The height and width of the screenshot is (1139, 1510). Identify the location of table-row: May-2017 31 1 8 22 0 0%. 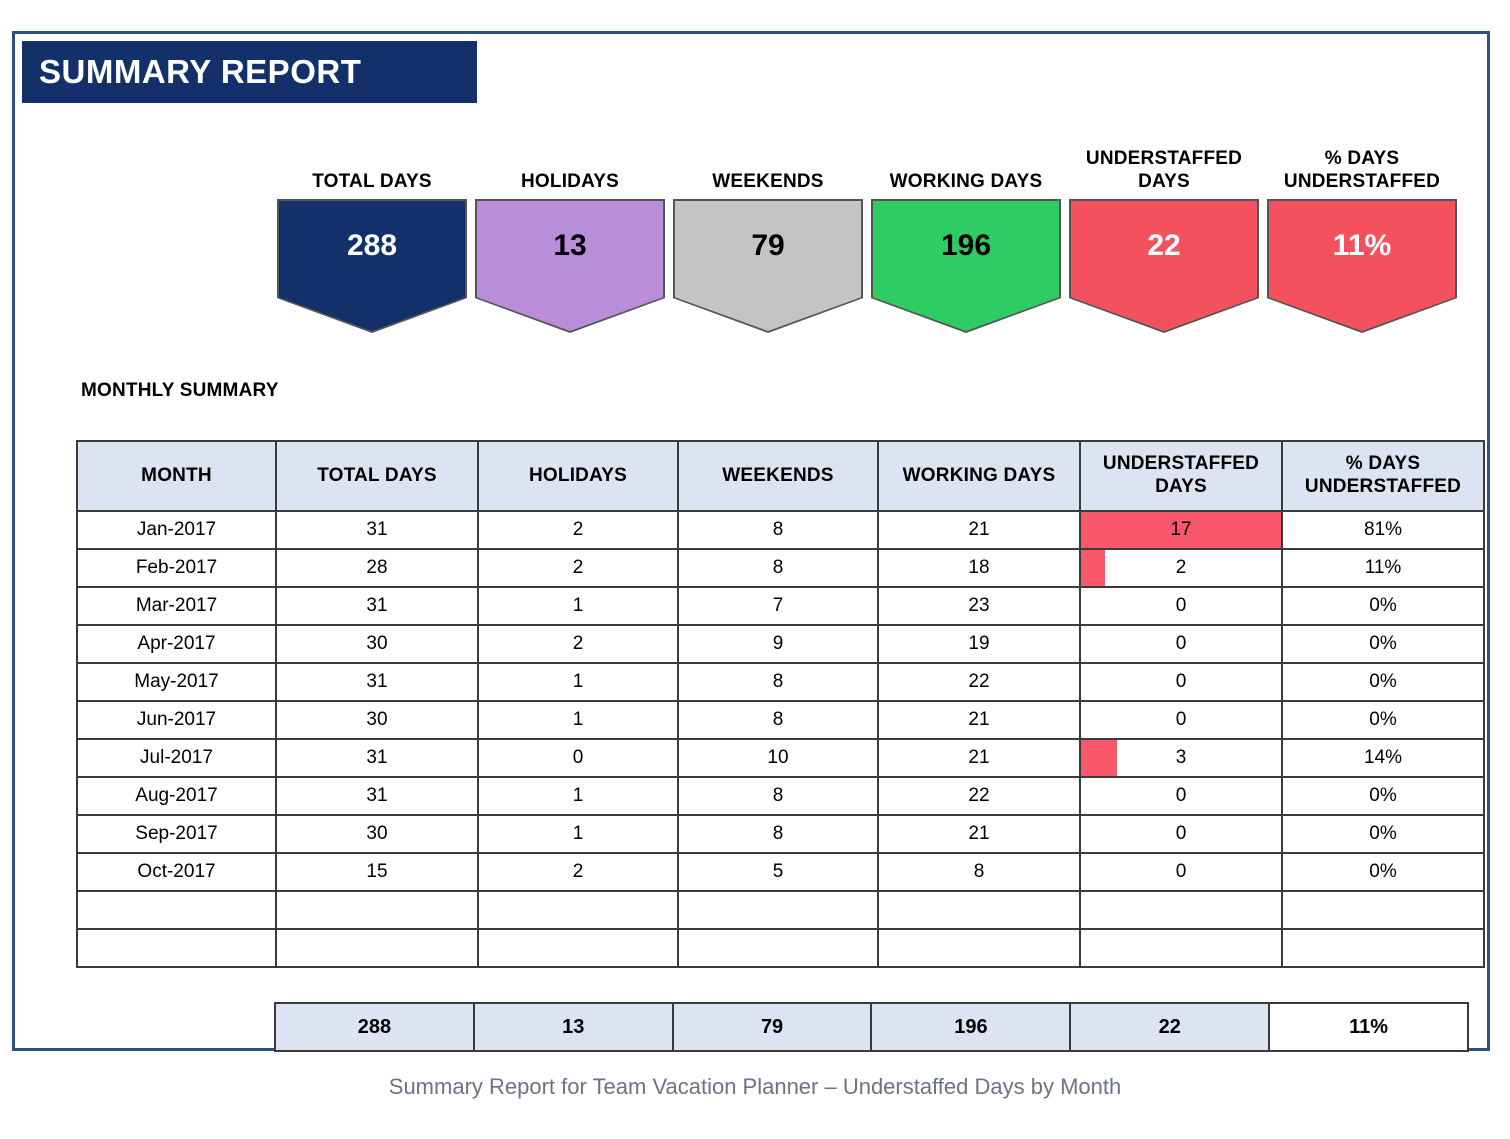
(780, 682).